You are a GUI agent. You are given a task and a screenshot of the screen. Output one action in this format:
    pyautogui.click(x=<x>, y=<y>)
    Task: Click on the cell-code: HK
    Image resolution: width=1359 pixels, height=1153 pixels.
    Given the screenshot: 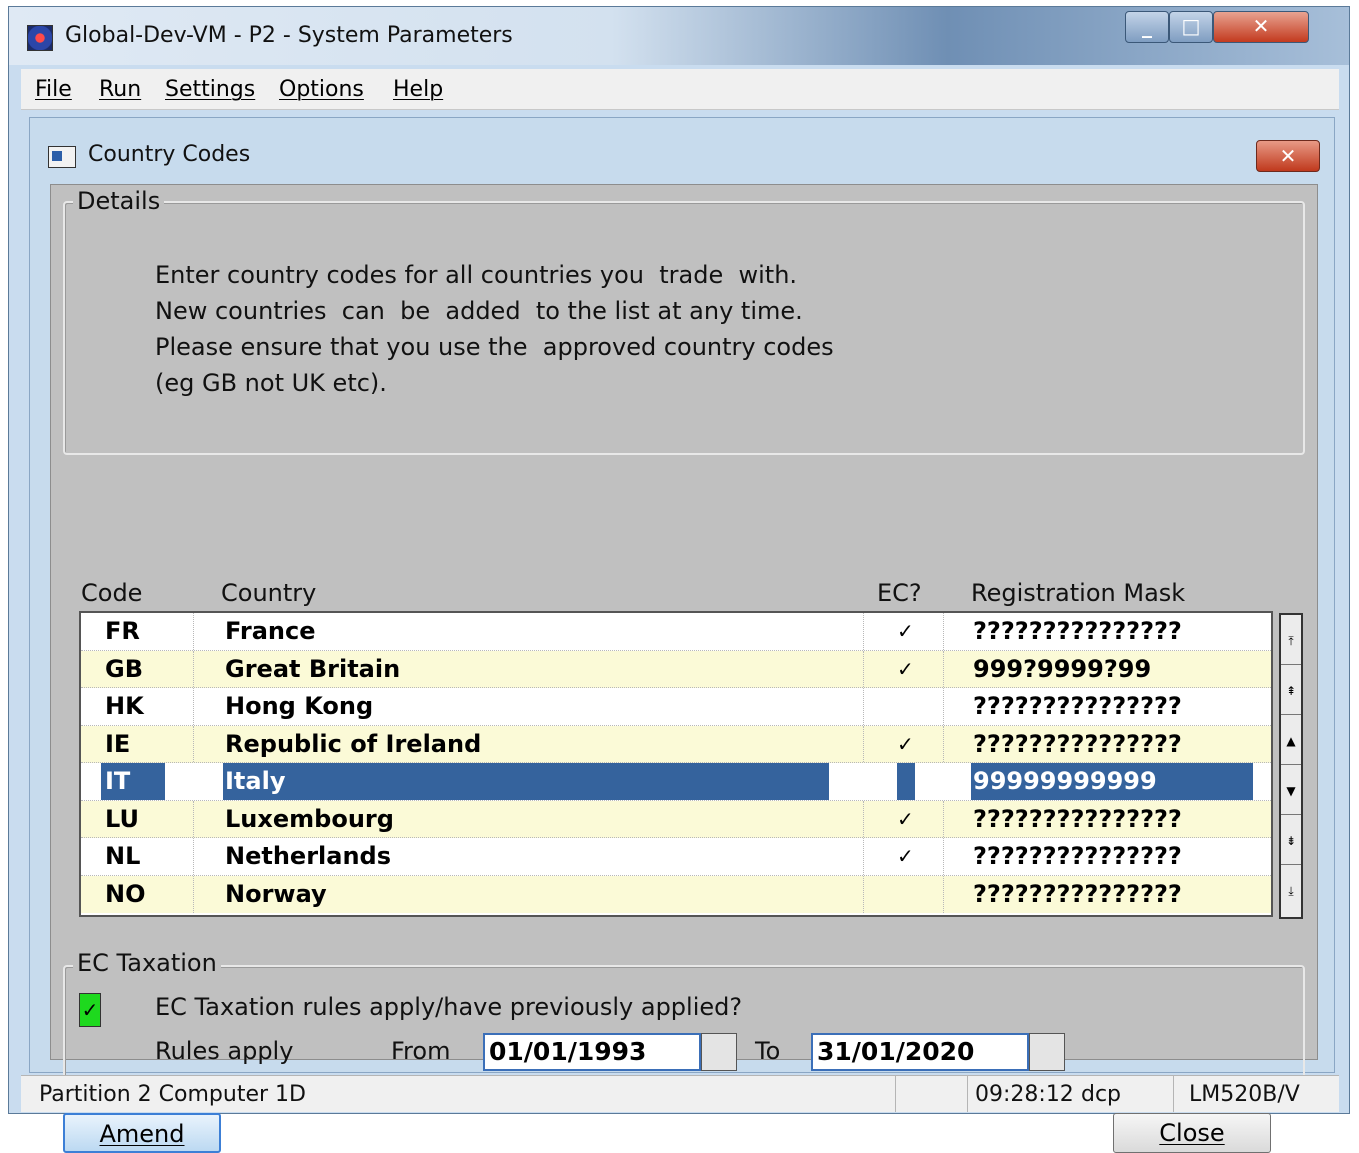 What is the action you would take?
    pyautogui.click(x=124, y=706)
    